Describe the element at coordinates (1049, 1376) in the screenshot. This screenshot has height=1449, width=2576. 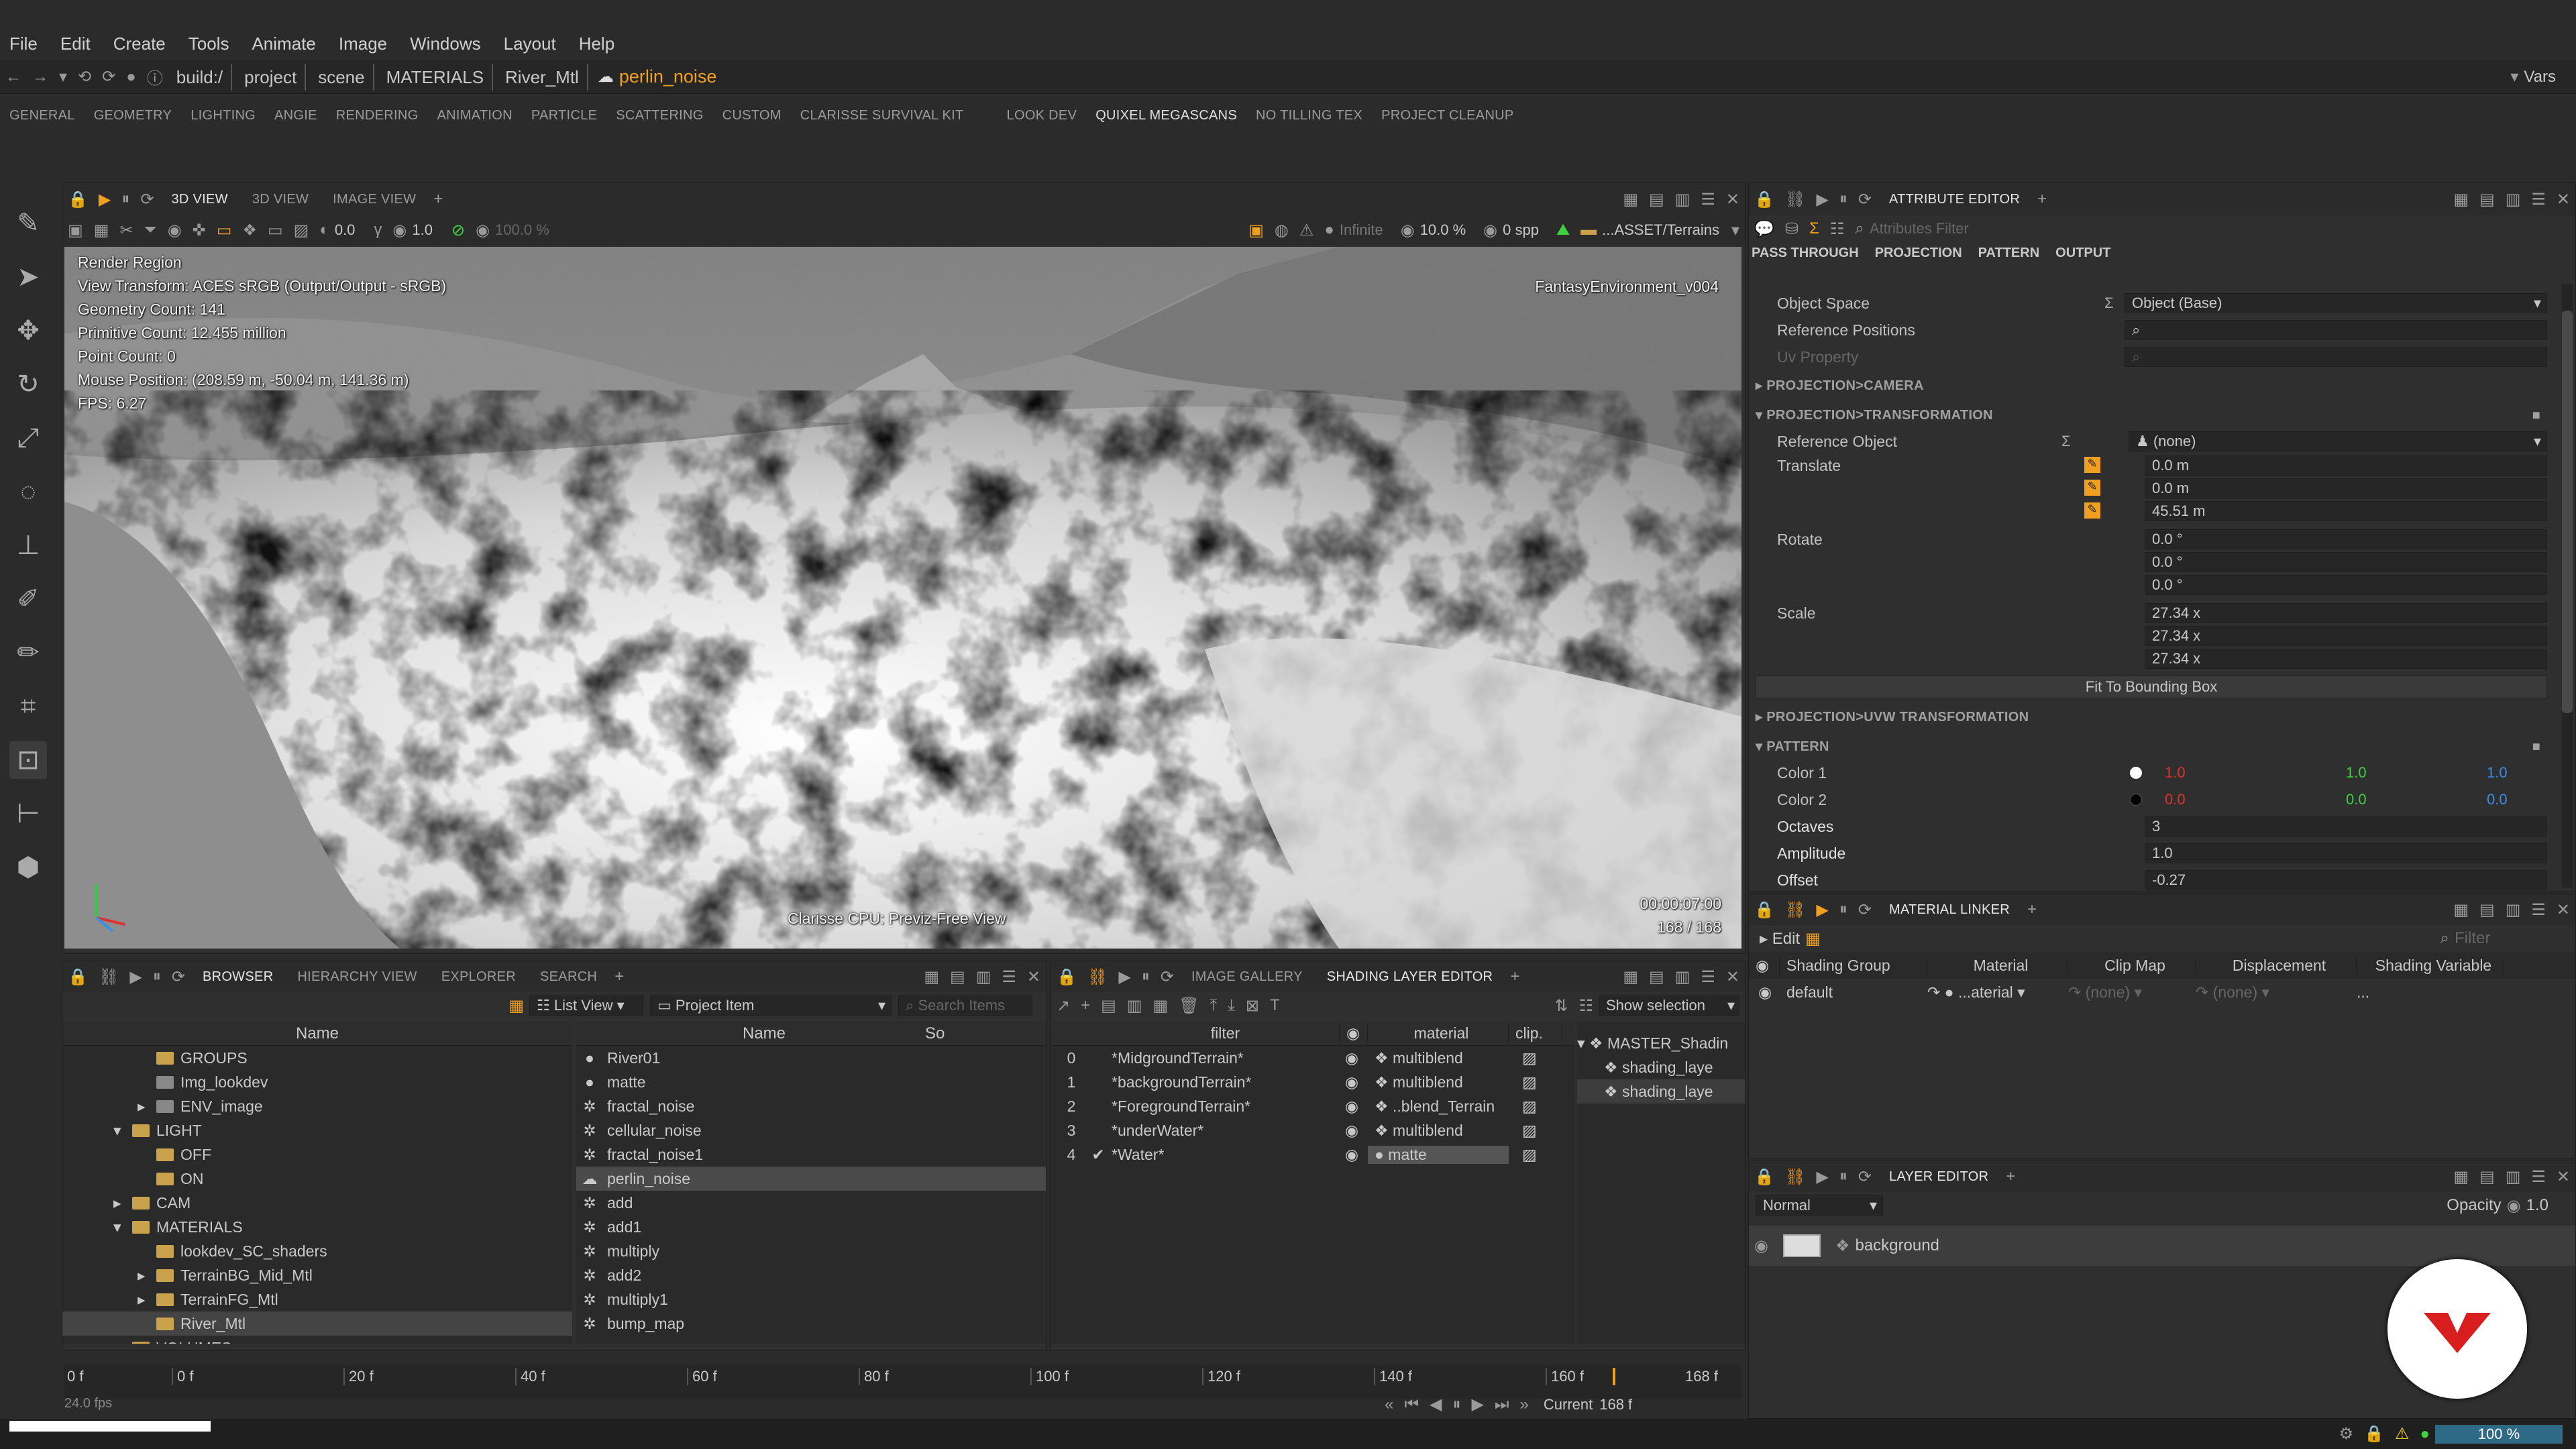
I see `timeline-tick: 100 f` at that location.